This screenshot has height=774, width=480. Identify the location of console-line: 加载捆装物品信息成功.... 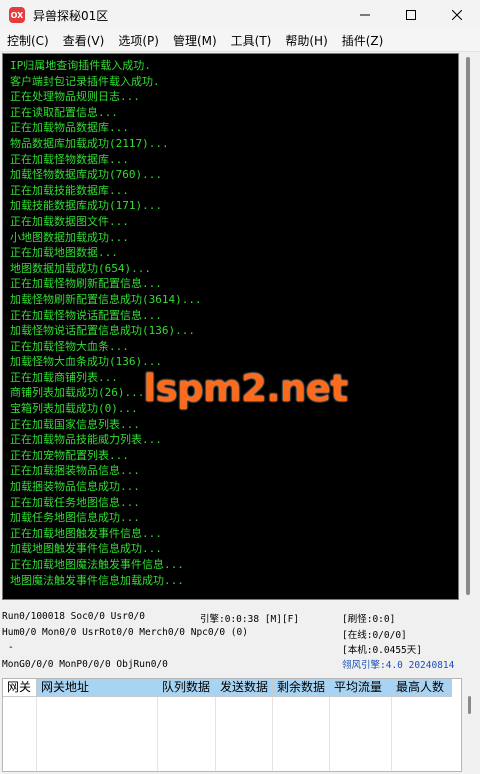
(75, 487).